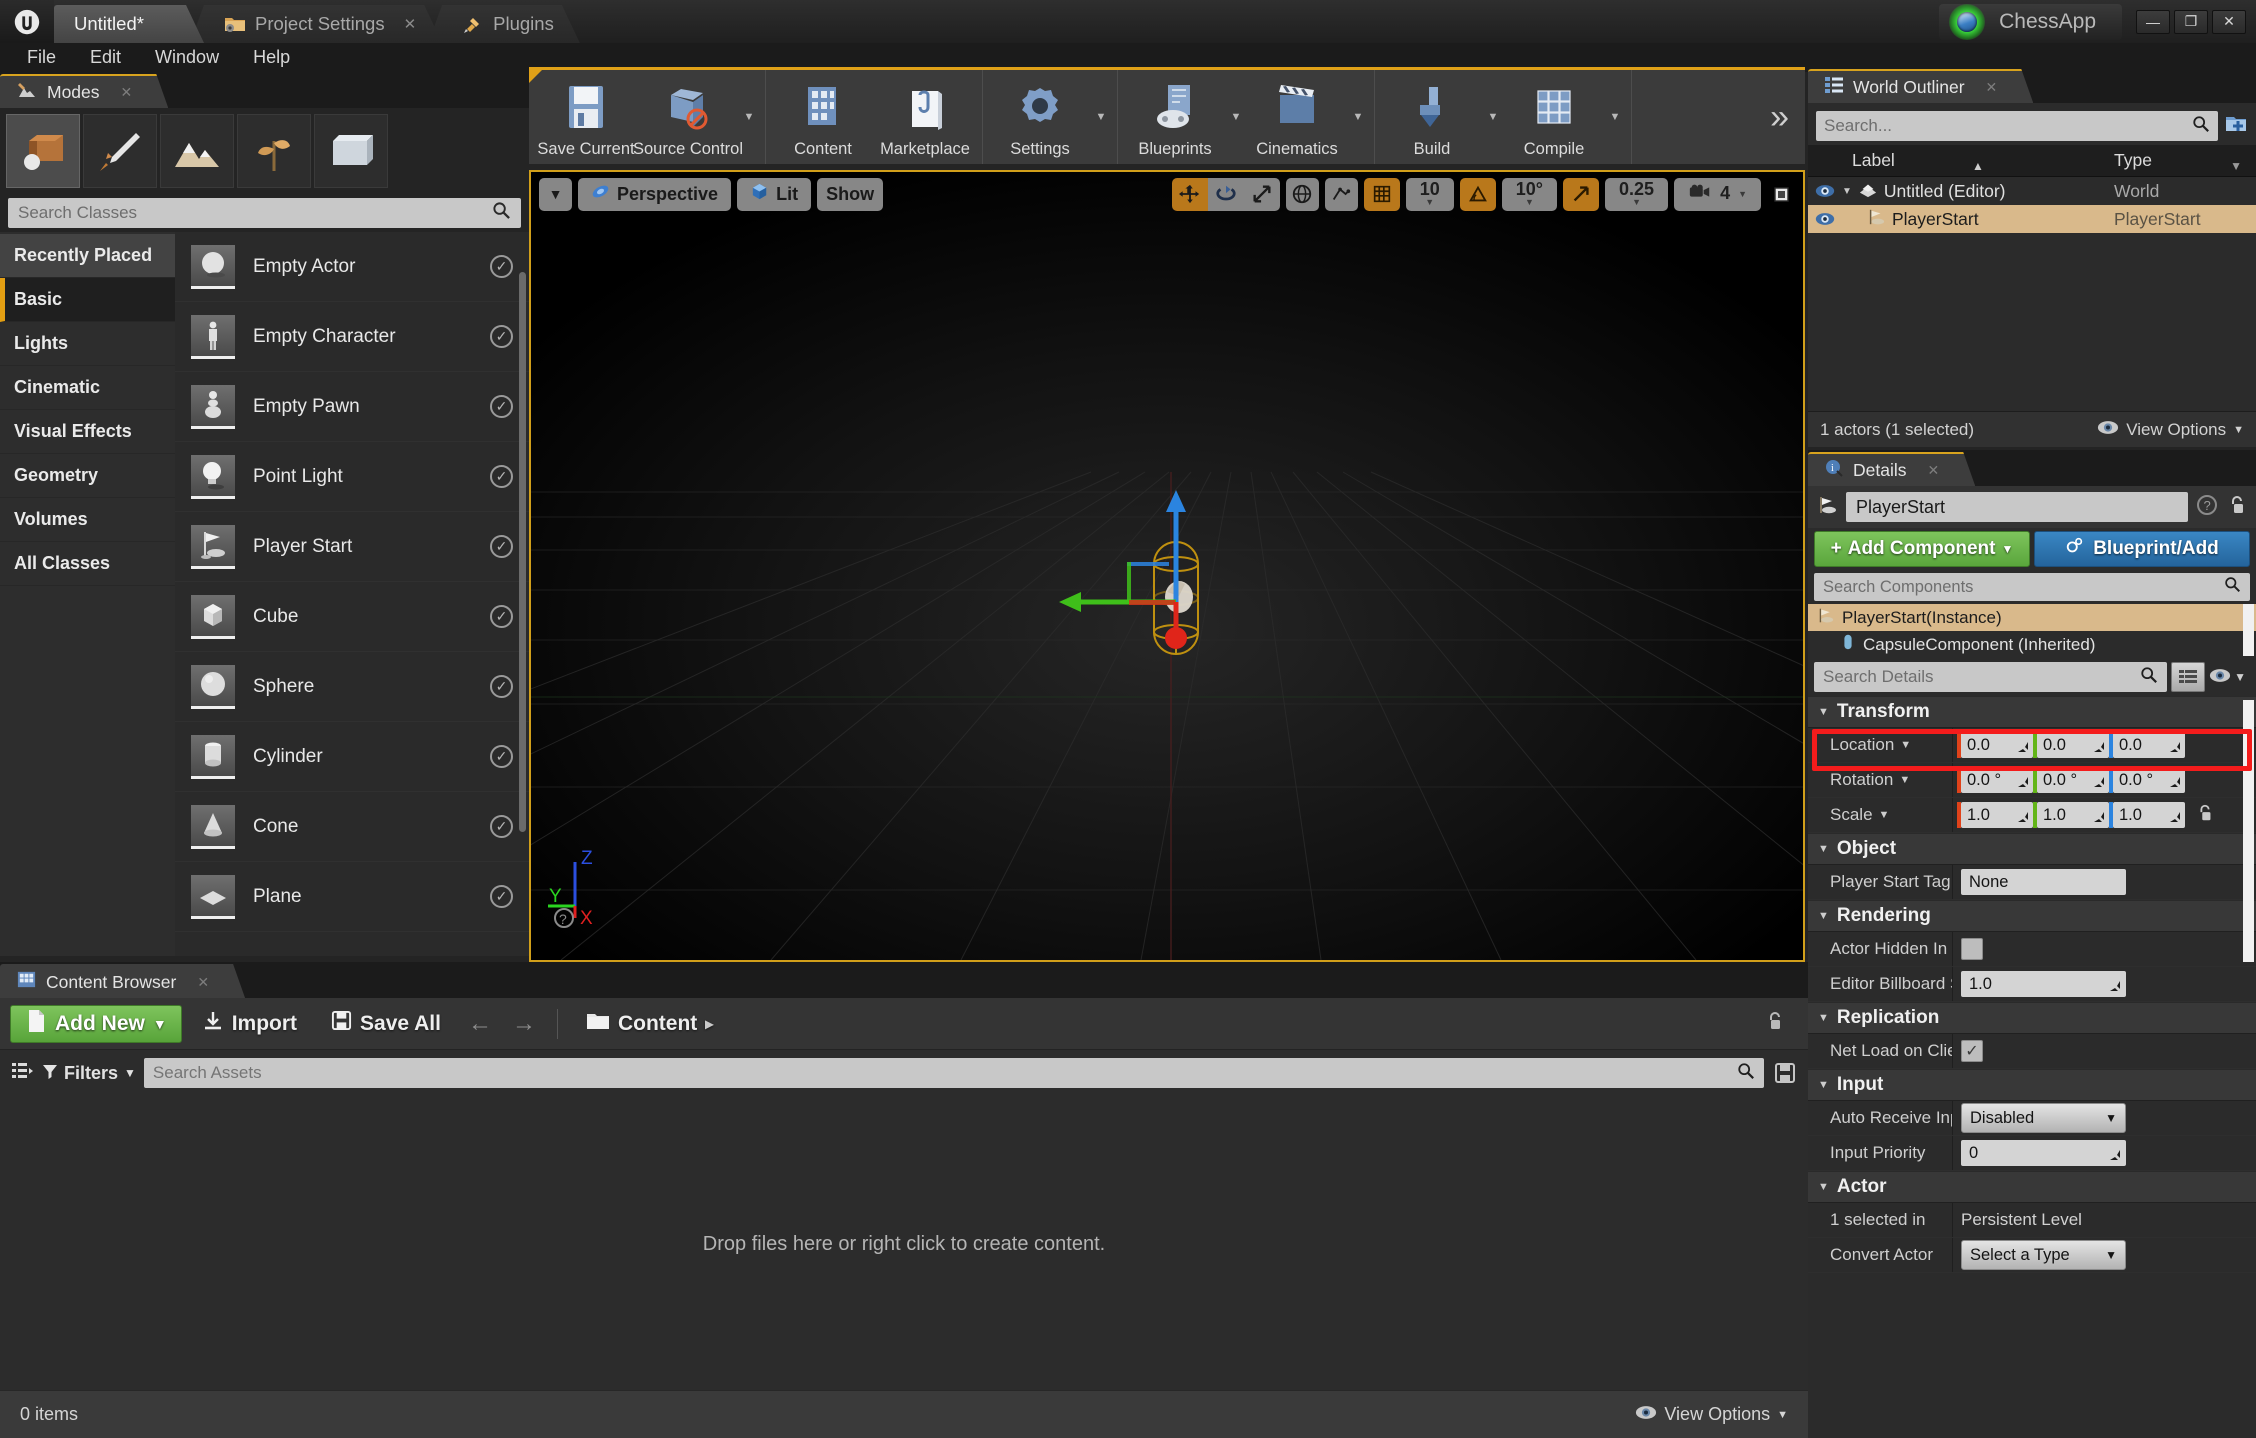  What do you see at coordinates (688, 117) in the screenshot?
I see `source-control-button: Source Control` at bounding box center [688, 117].